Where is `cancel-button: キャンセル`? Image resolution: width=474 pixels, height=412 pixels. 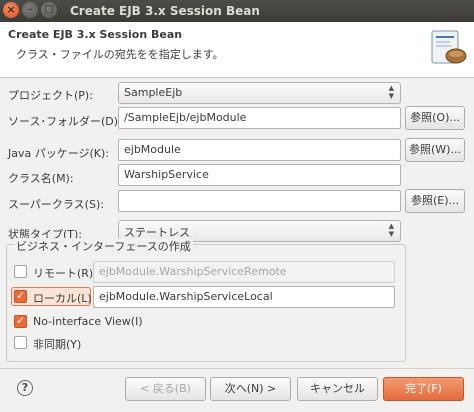 cancel-button: キャンセル is located at coordinates (337, 389).